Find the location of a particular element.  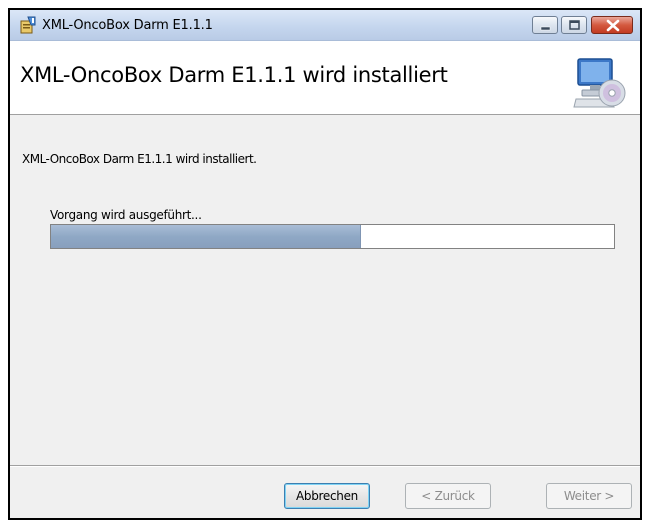

maximize-icon is located at coordinates (574, 25).